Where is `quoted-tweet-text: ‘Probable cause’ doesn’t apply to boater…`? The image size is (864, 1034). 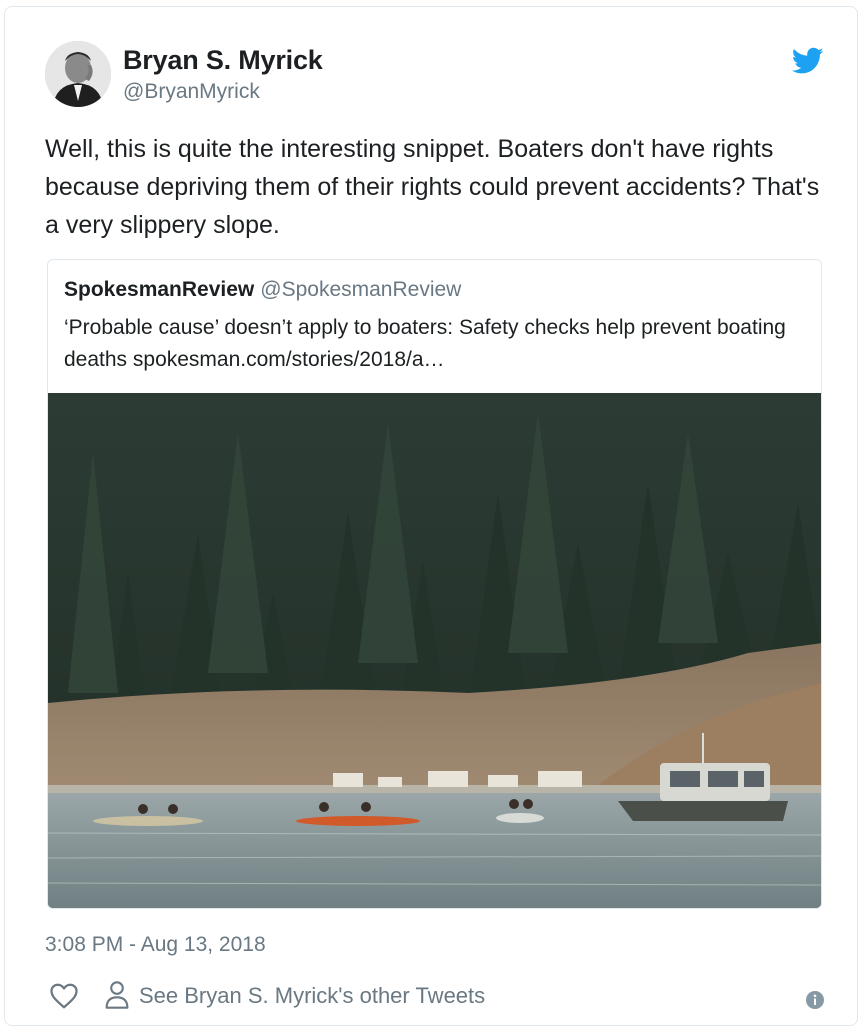
quoted-tweet-text: ‘Probable cause’ doesn’t apply to boater… is located at coordinates (425, 343).